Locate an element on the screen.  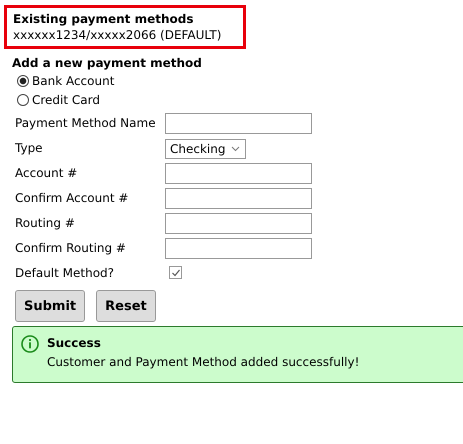
form-button: Reset is located at coordinates (126, 306).